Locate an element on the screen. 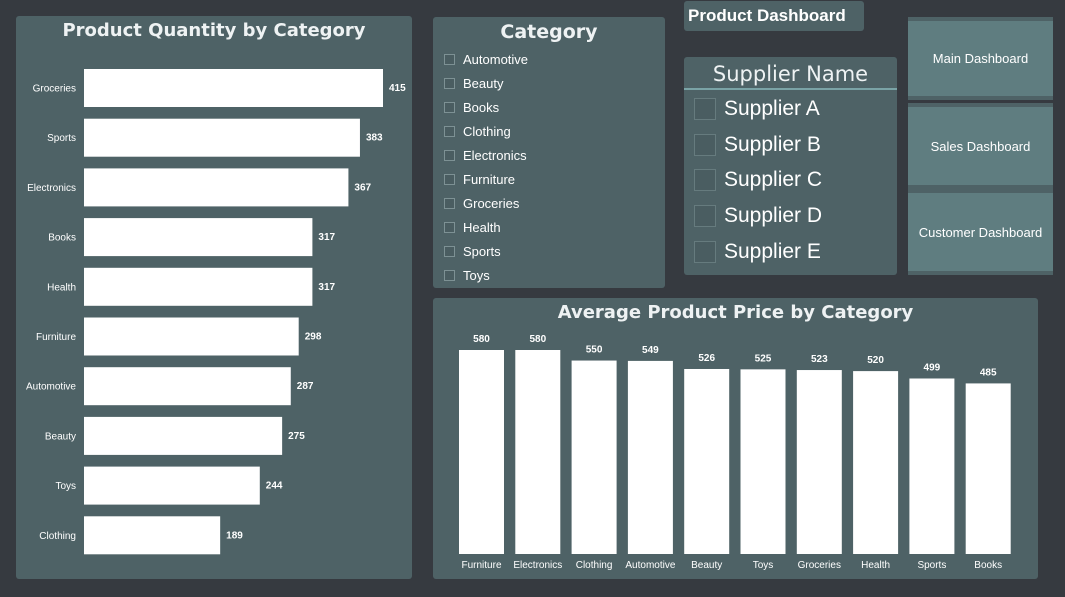  category-option: Beauty is located at coordinates (486, 83).